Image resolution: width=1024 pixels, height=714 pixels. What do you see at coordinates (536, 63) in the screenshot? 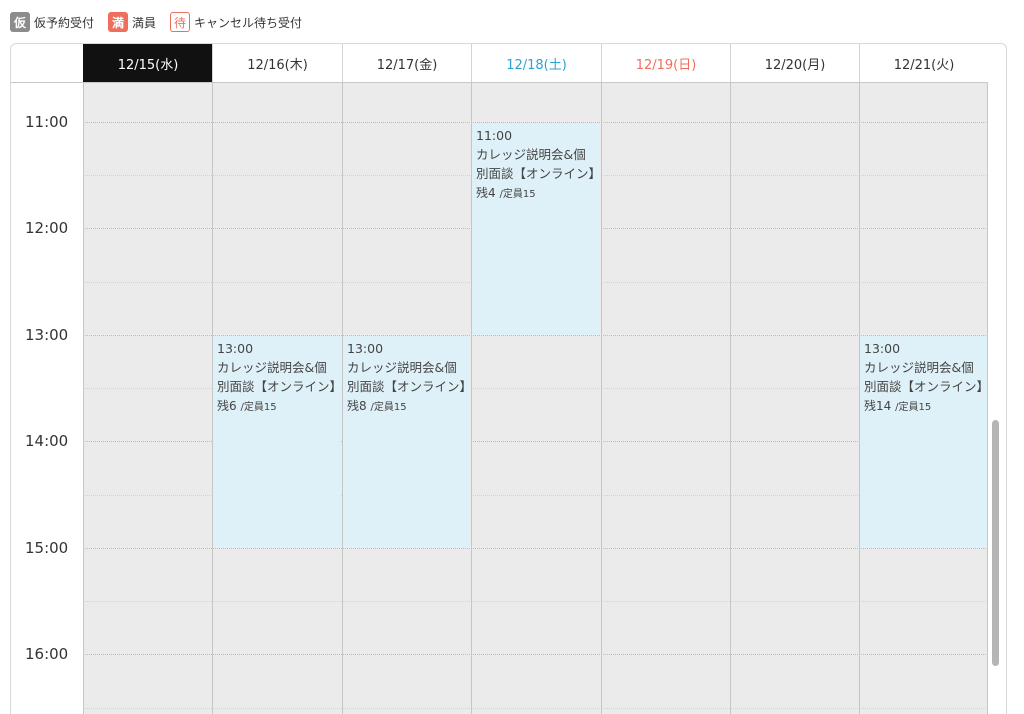
I see `day-header-1218: 12/18(土)` at bounding box center [536, 63].